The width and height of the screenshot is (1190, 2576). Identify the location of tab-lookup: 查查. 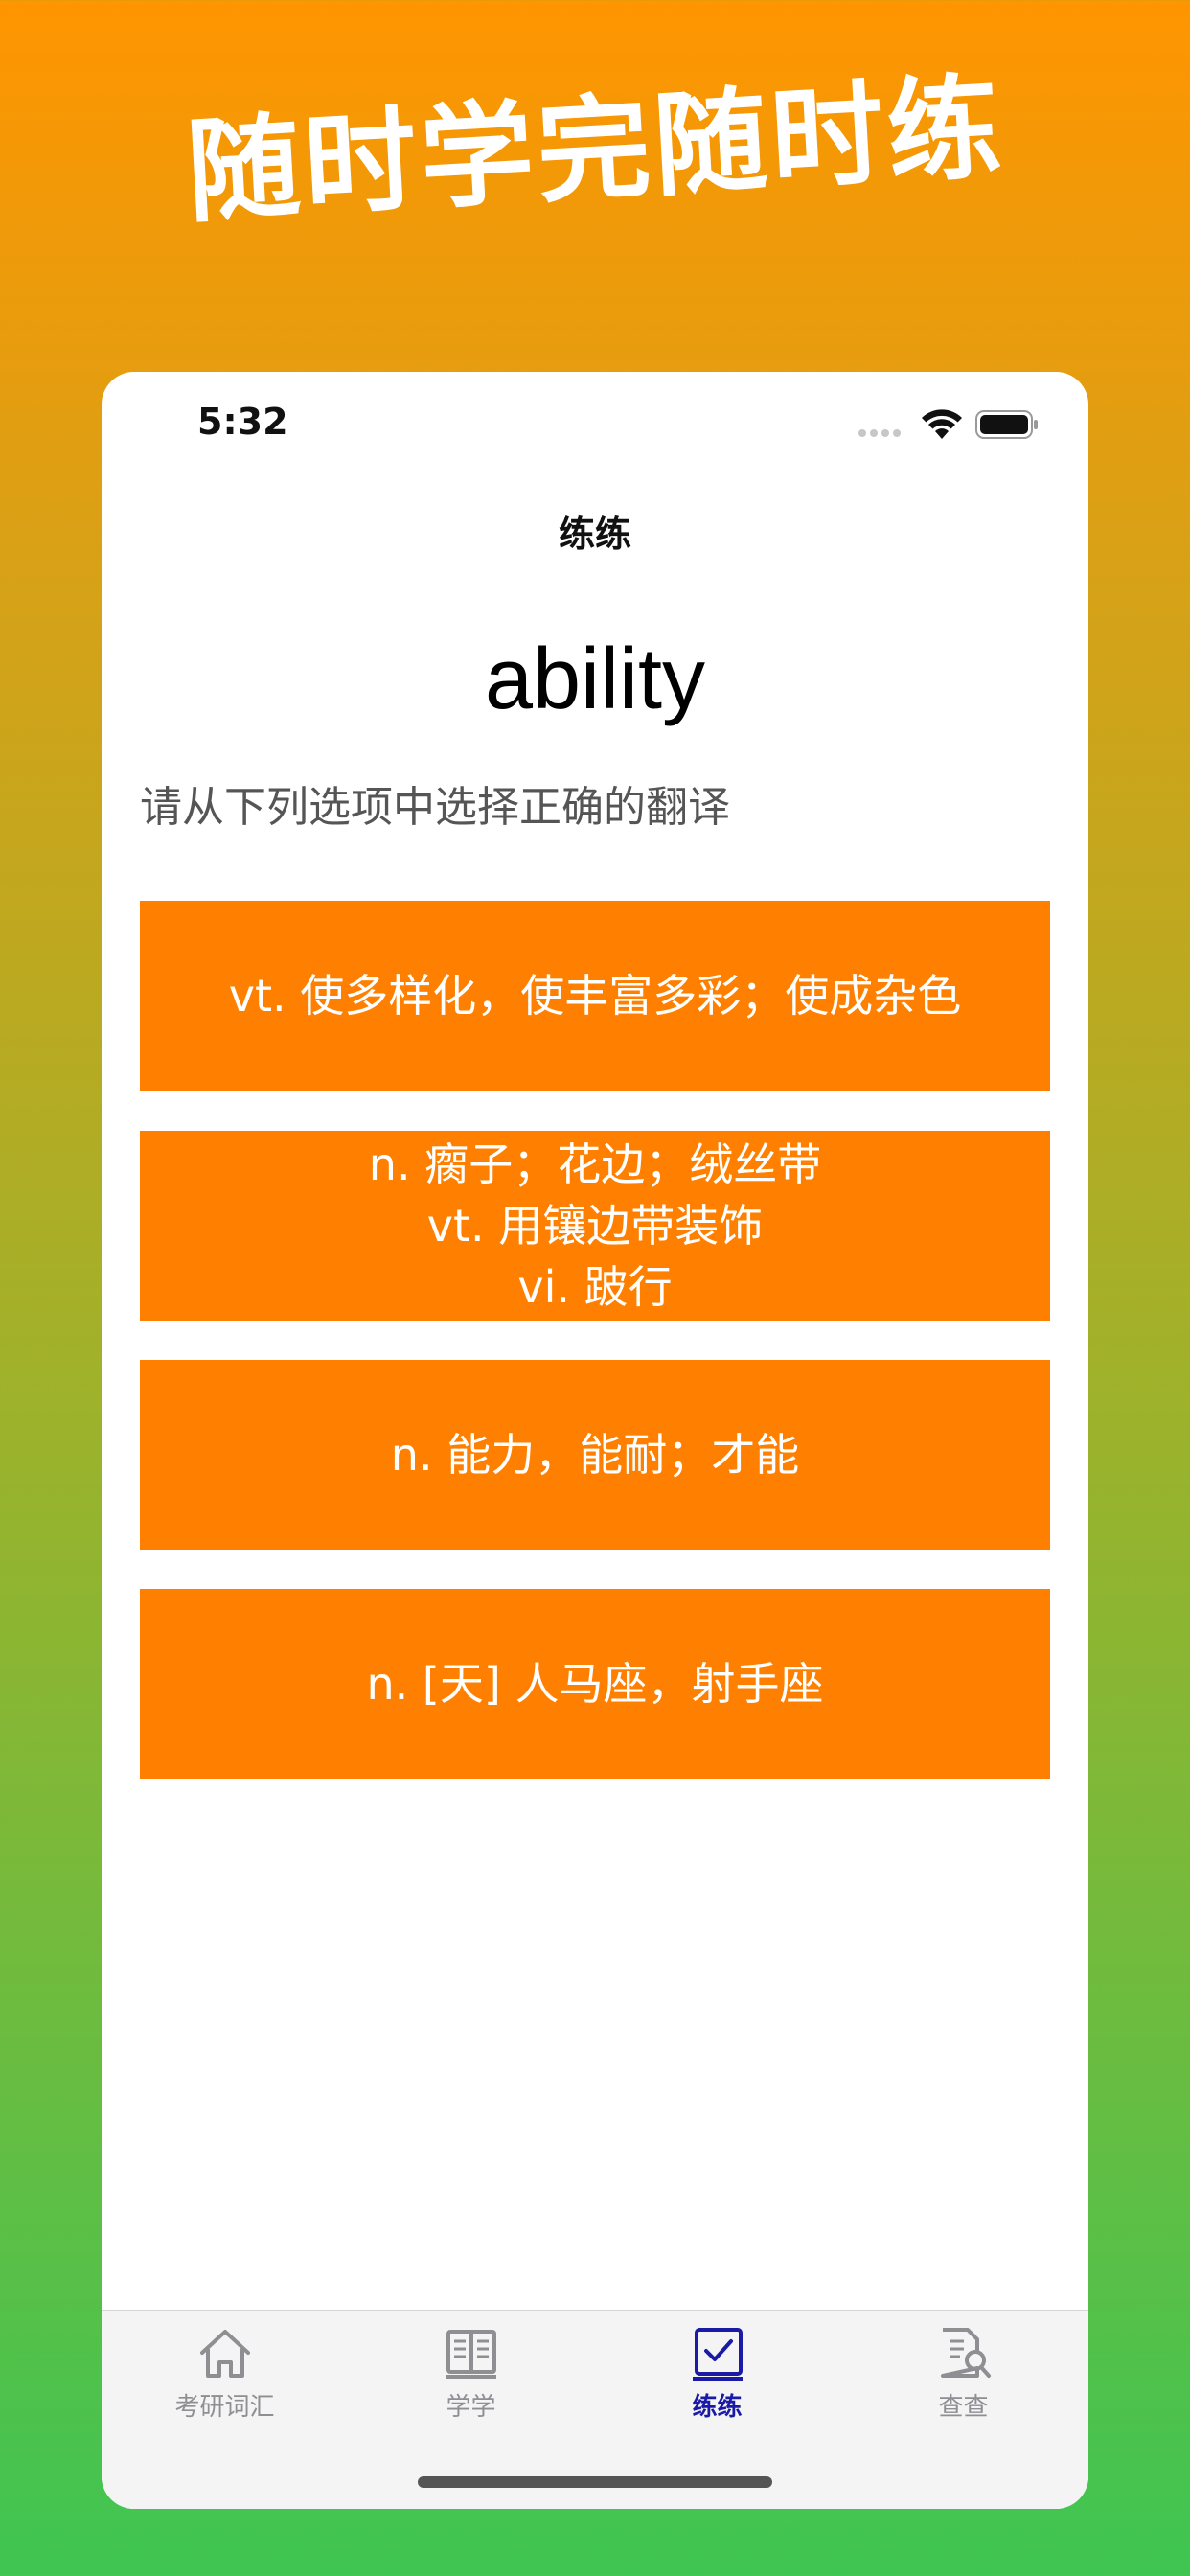
(964, 2378).